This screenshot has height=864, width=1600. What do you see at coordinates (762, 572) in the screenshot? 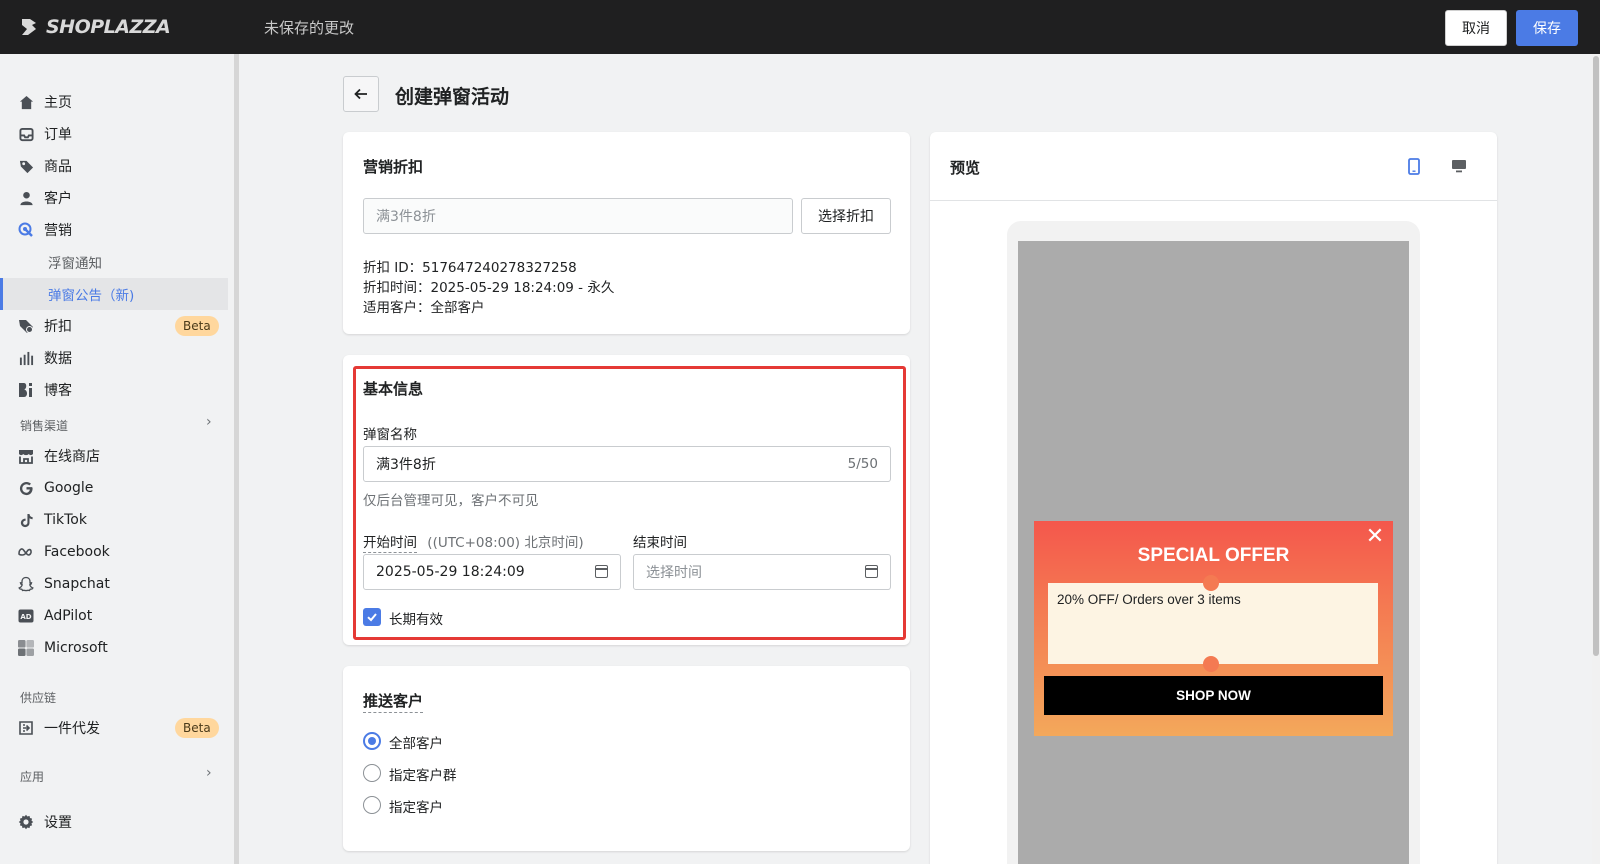
I see `end-time-input: 选择时间` at bounding box center [762, 572].